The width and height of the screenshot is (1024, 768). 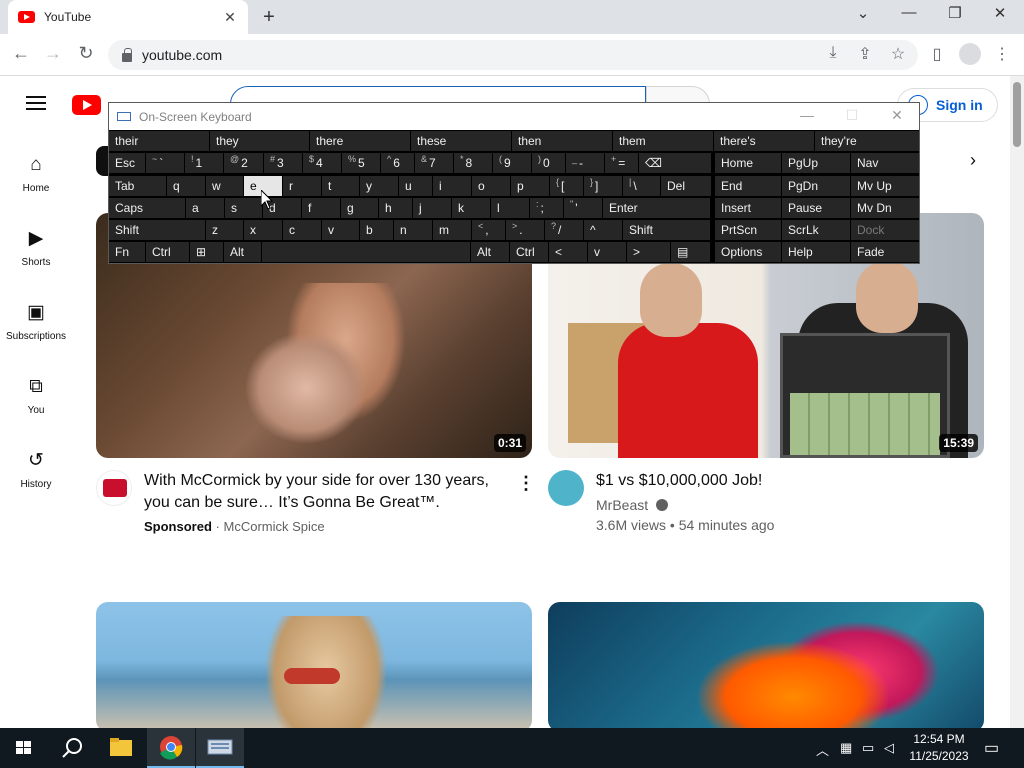 What do you see at coordinates (340, 186) in the screenshot?
I see `osk-key: t` at bounding box center [340, 186].